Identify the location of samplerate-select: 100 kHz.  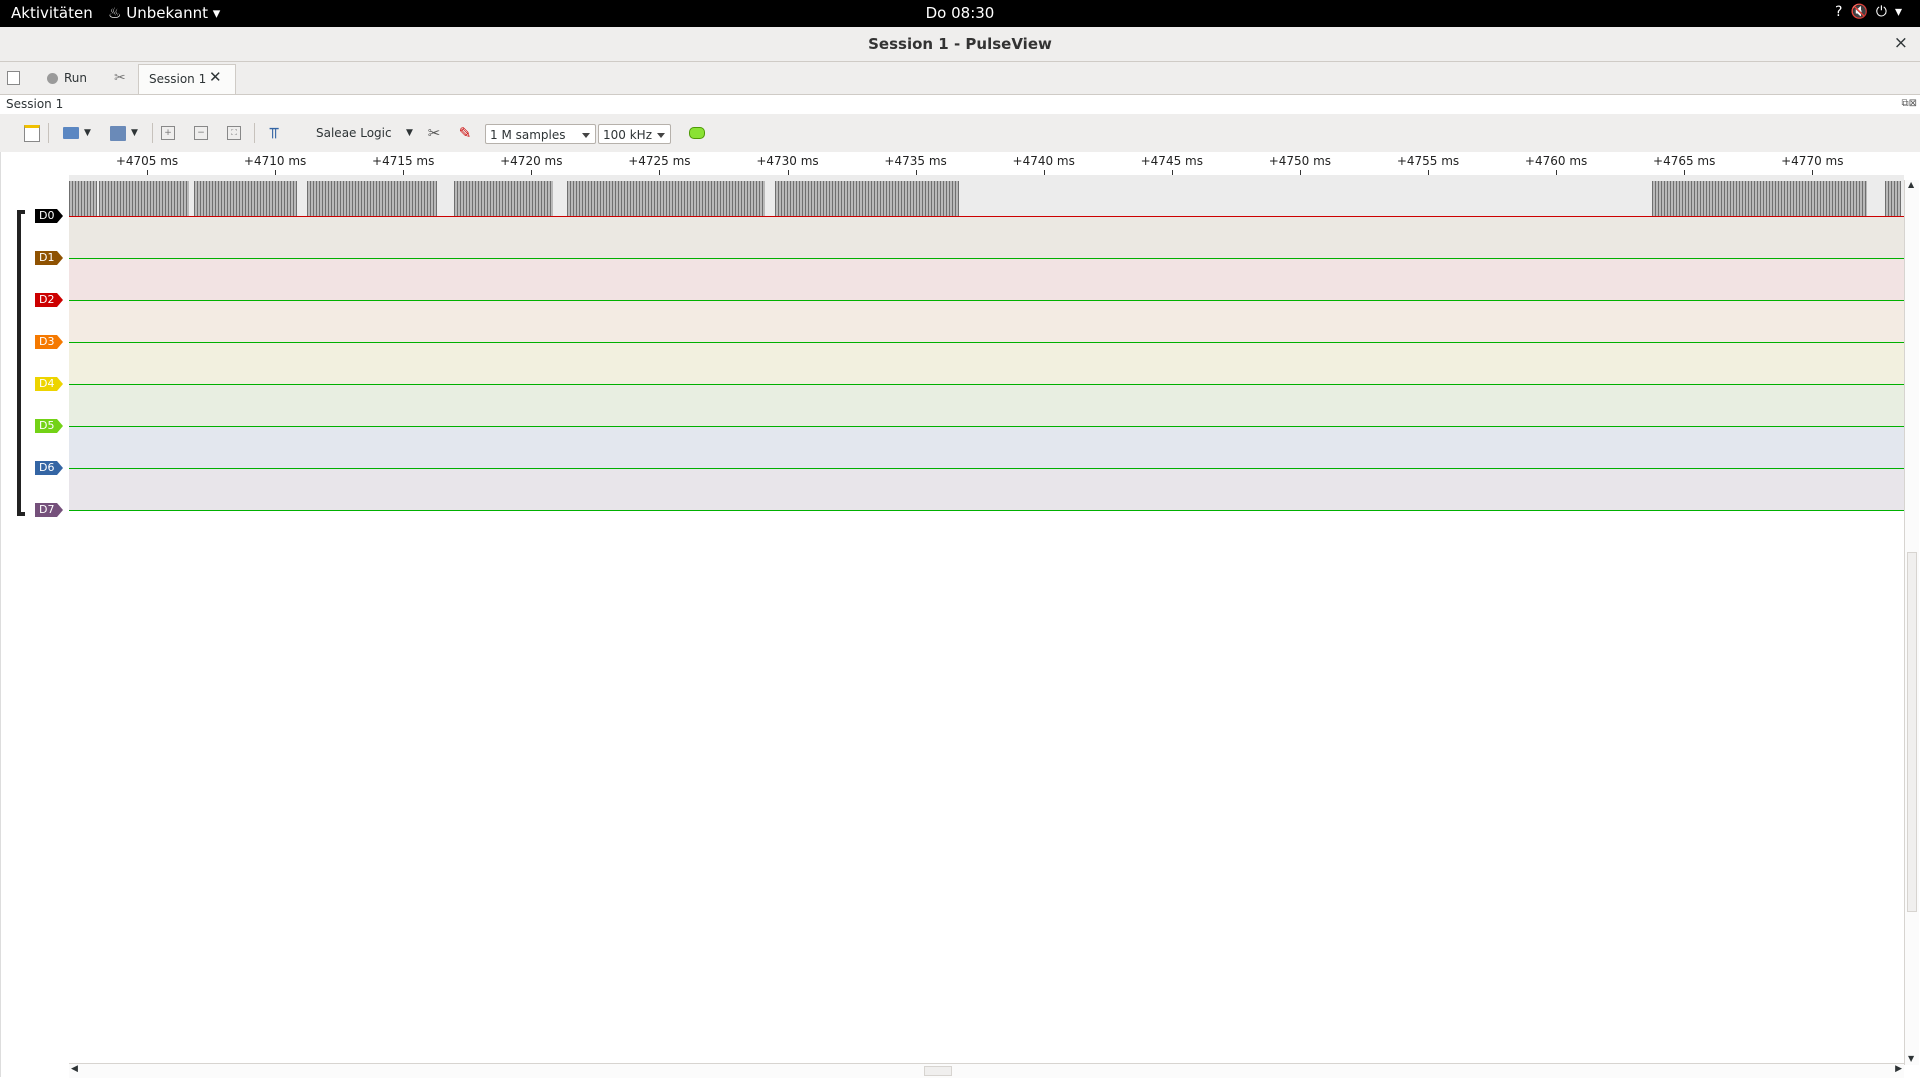
(634, 134).